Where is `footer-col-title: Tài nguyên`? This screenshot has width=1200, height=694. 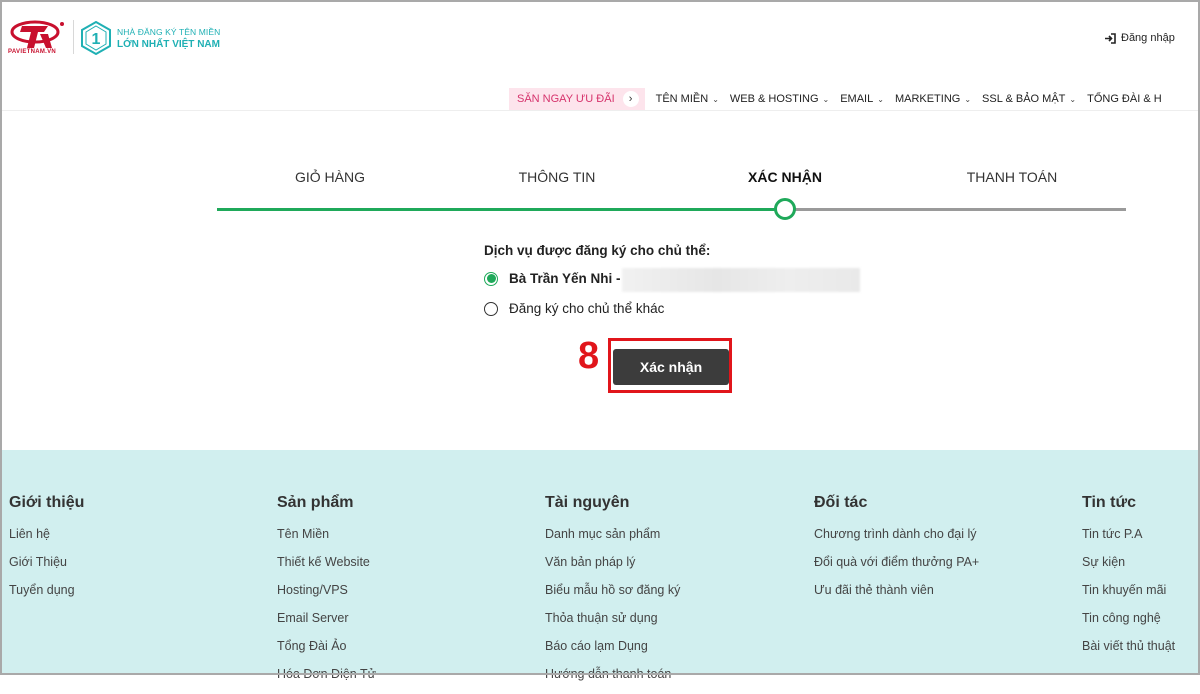 footer-col-title: Tài nguyên is located at coordinates (587, 502).